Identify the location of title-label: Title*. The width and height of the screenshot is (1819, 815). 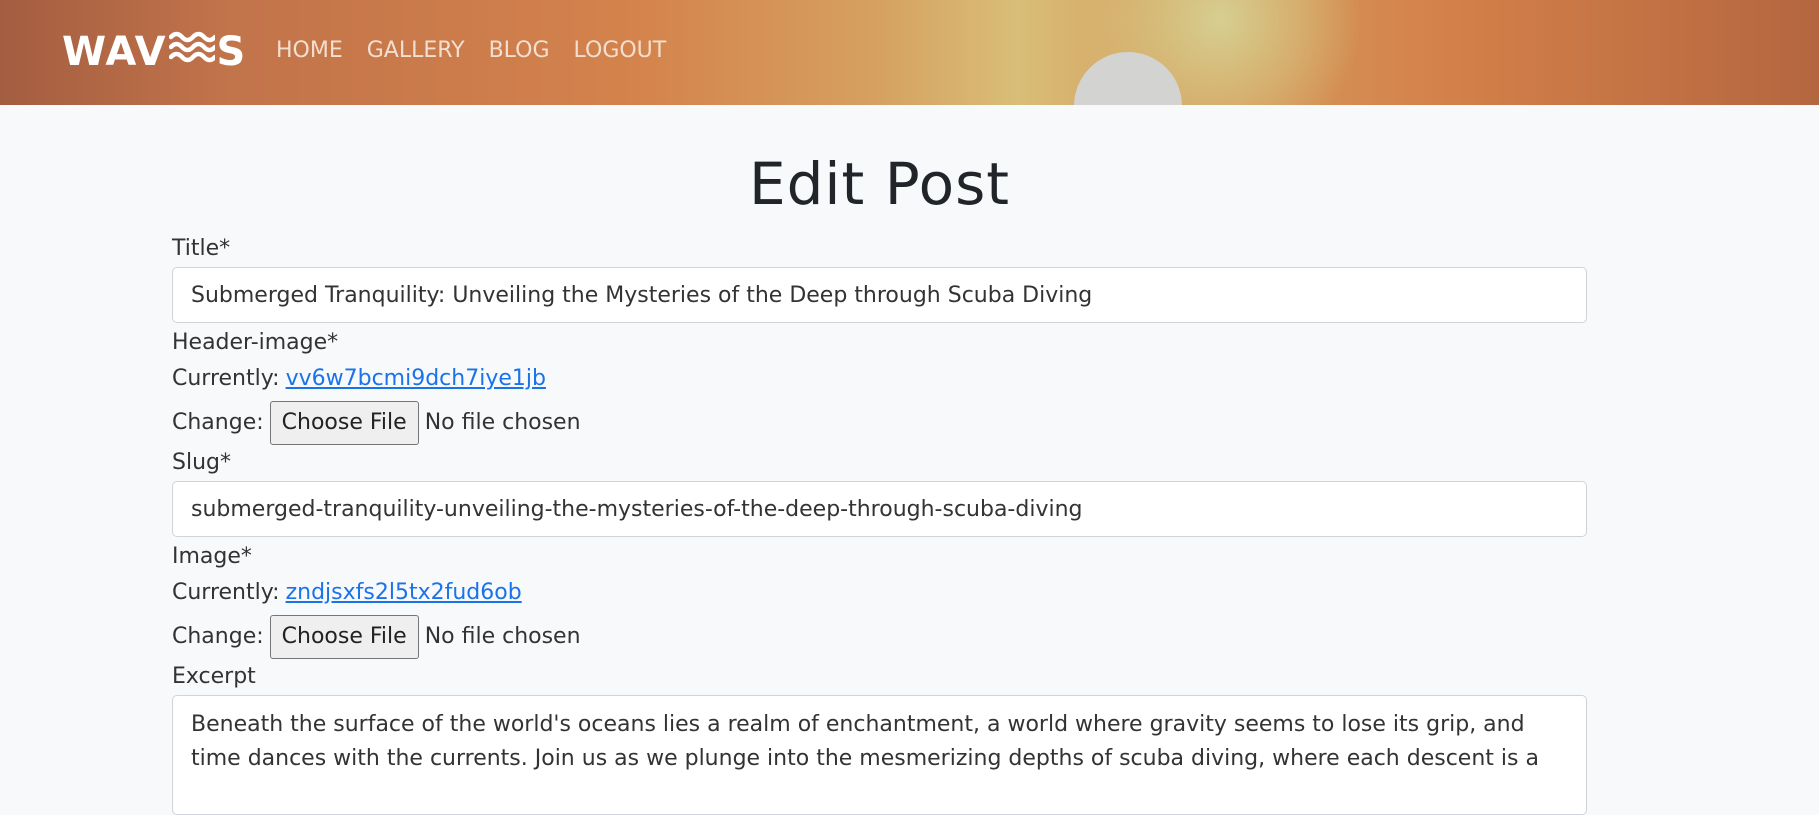
(201, 248).